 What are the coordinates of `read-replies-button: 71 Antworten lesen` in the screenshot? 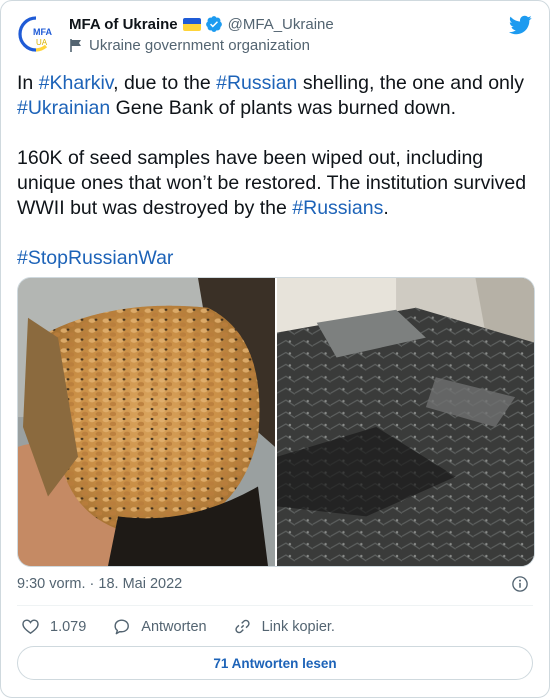 It's located at (275, 663).